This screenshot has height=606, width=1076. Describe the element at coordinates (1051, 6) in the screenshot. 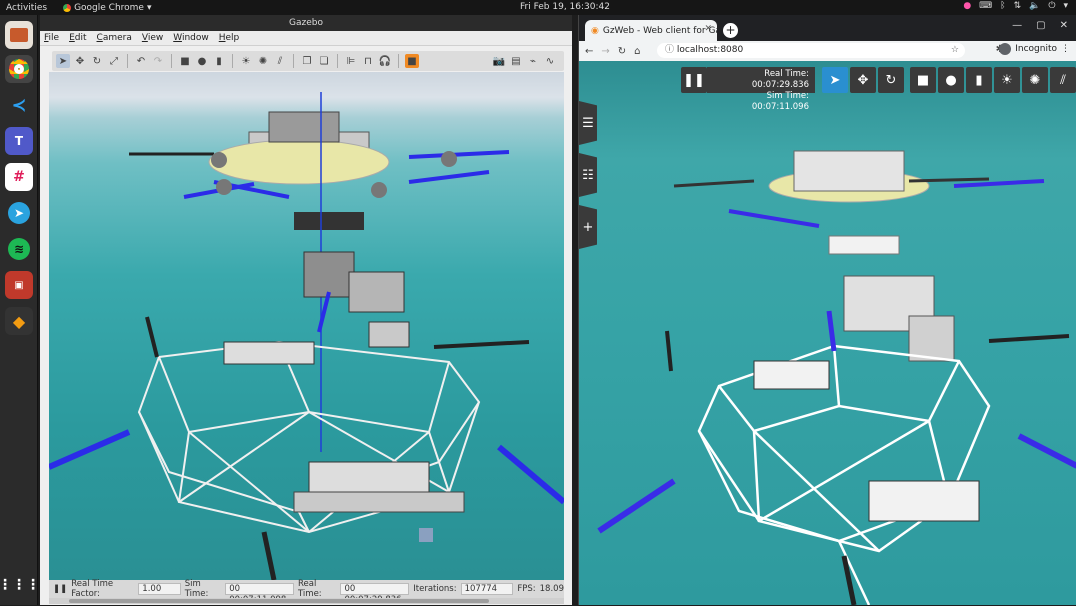

I see `power-icon: ⏻` at that location.